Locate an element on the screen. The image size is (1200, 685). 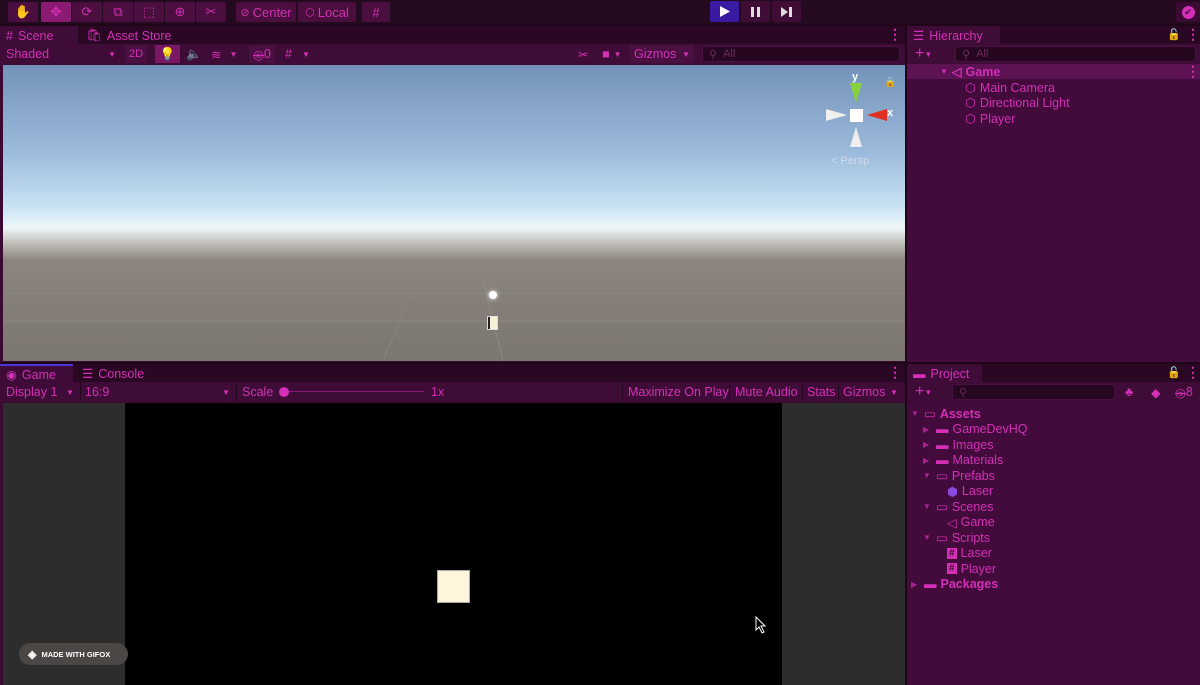
project-item: ◁ Game is located at coordinates (971, 522).